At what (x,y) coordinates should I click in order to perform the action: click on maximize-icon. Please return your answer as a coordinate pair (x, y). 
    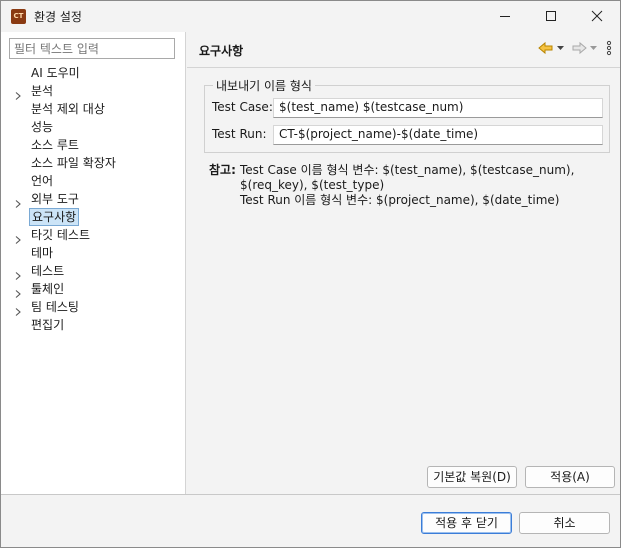
    Looking at the image, I should click on (551, 16).